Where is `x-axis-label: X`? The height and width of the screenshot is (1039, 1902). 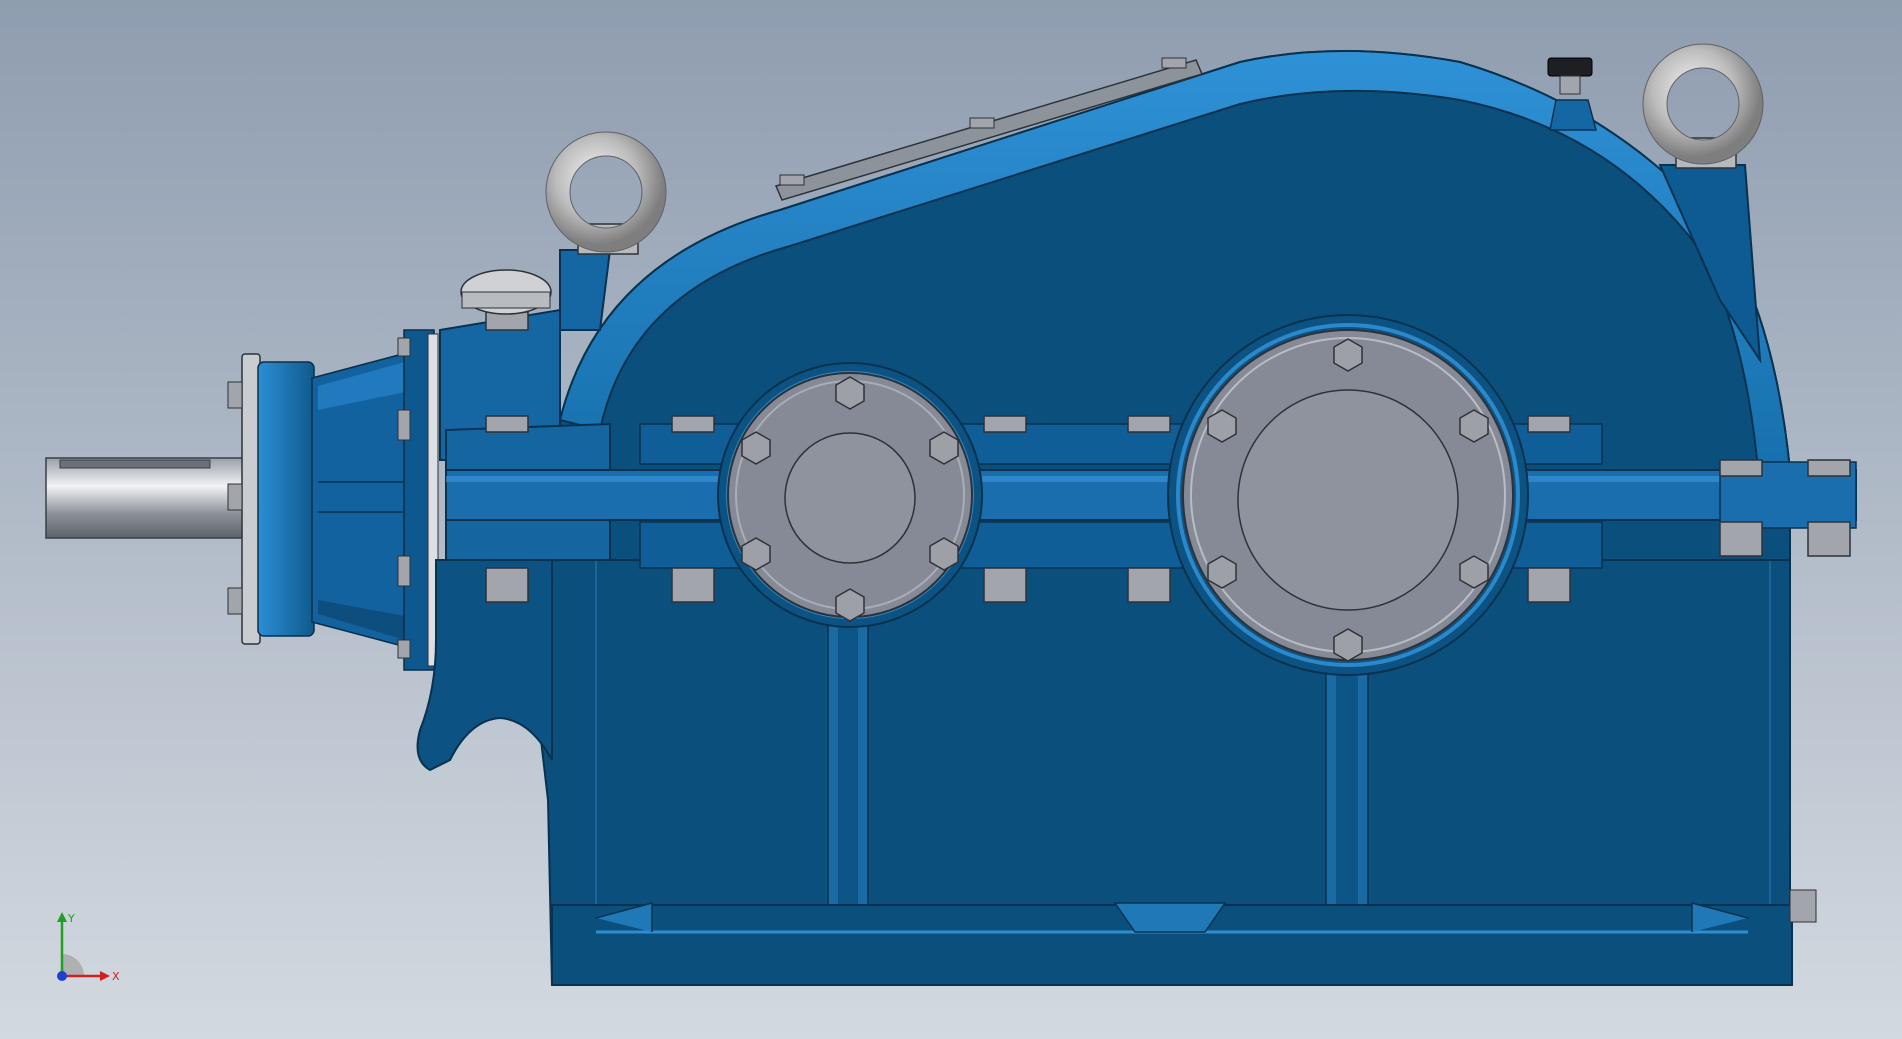
x-axis-label: X is located at coordinates (116, 976).